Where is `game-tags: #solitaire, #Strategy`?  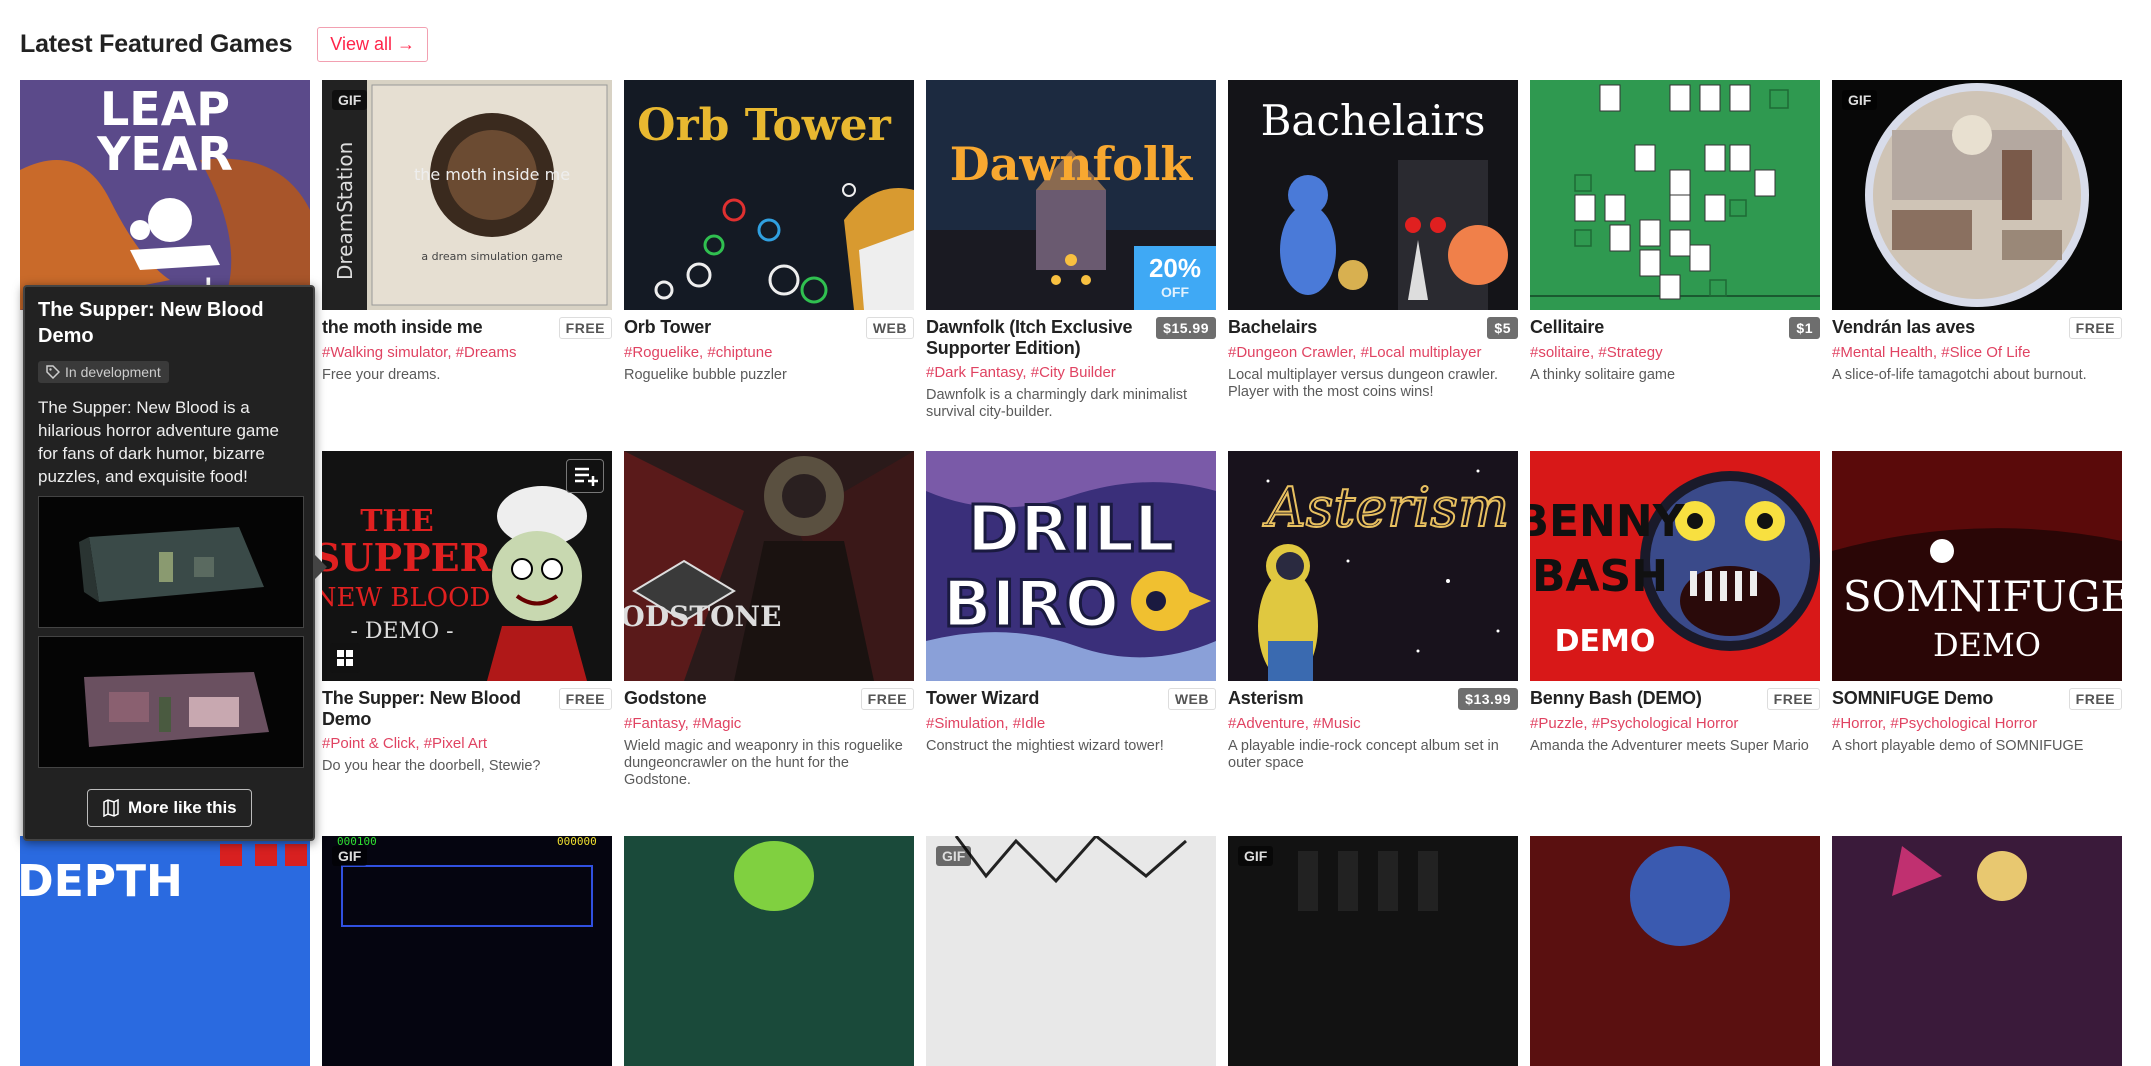 game-tags: #solitaire, #Strategy is located at coordinates (1675, 353).